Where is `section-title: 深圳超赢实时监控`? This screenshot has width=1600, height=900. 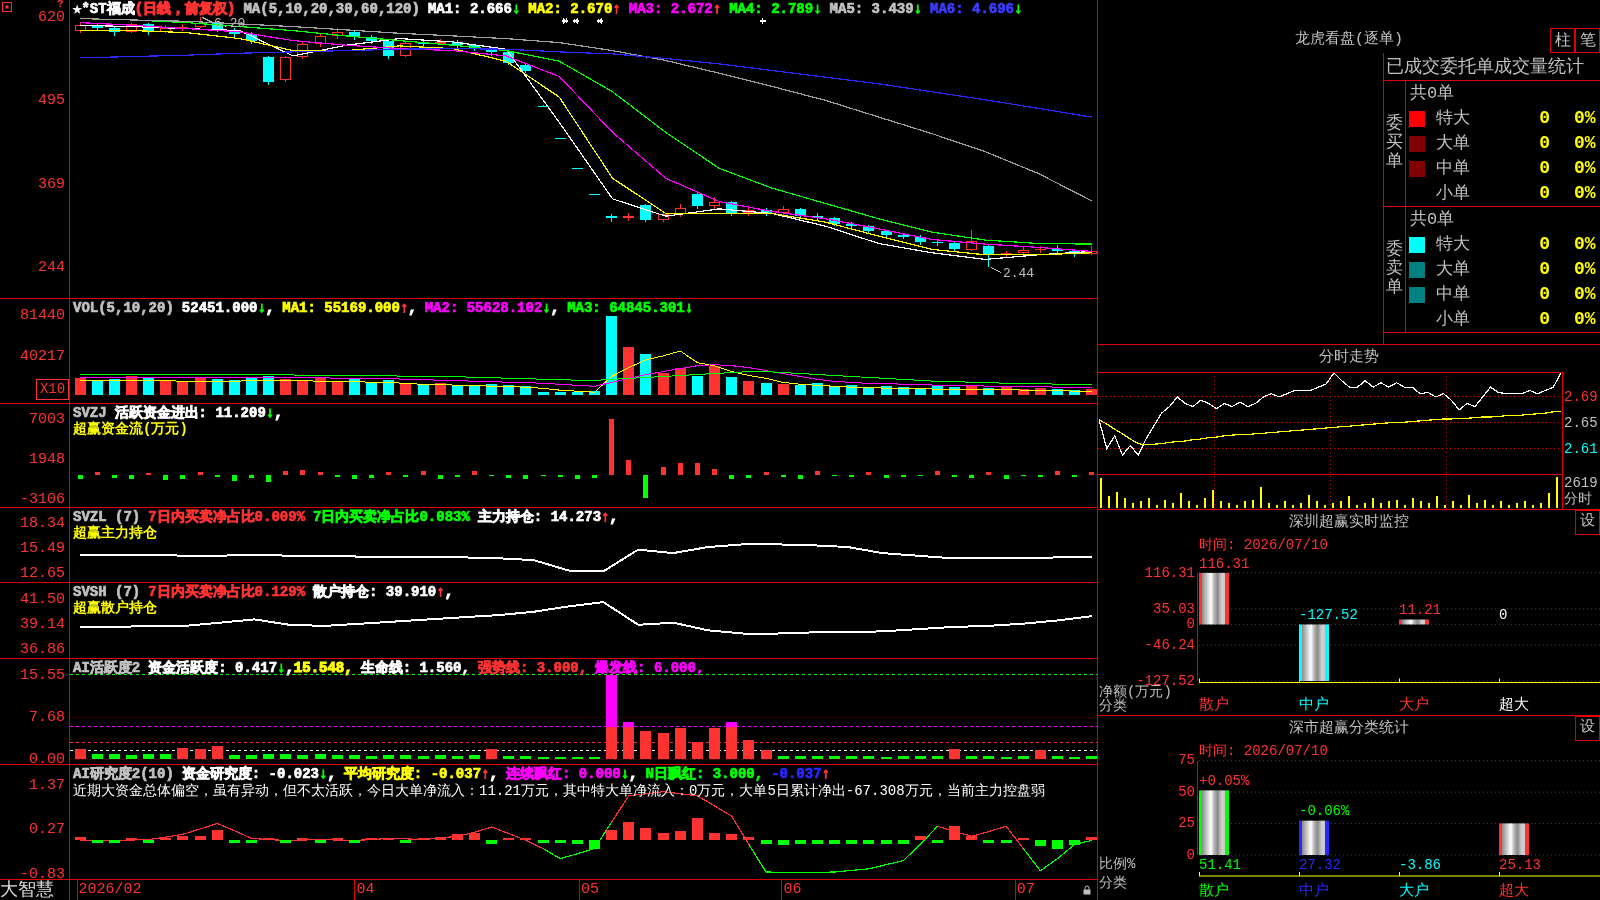 section-title: 深圳超赢实时监控 is located at coordinates (1349, 523).